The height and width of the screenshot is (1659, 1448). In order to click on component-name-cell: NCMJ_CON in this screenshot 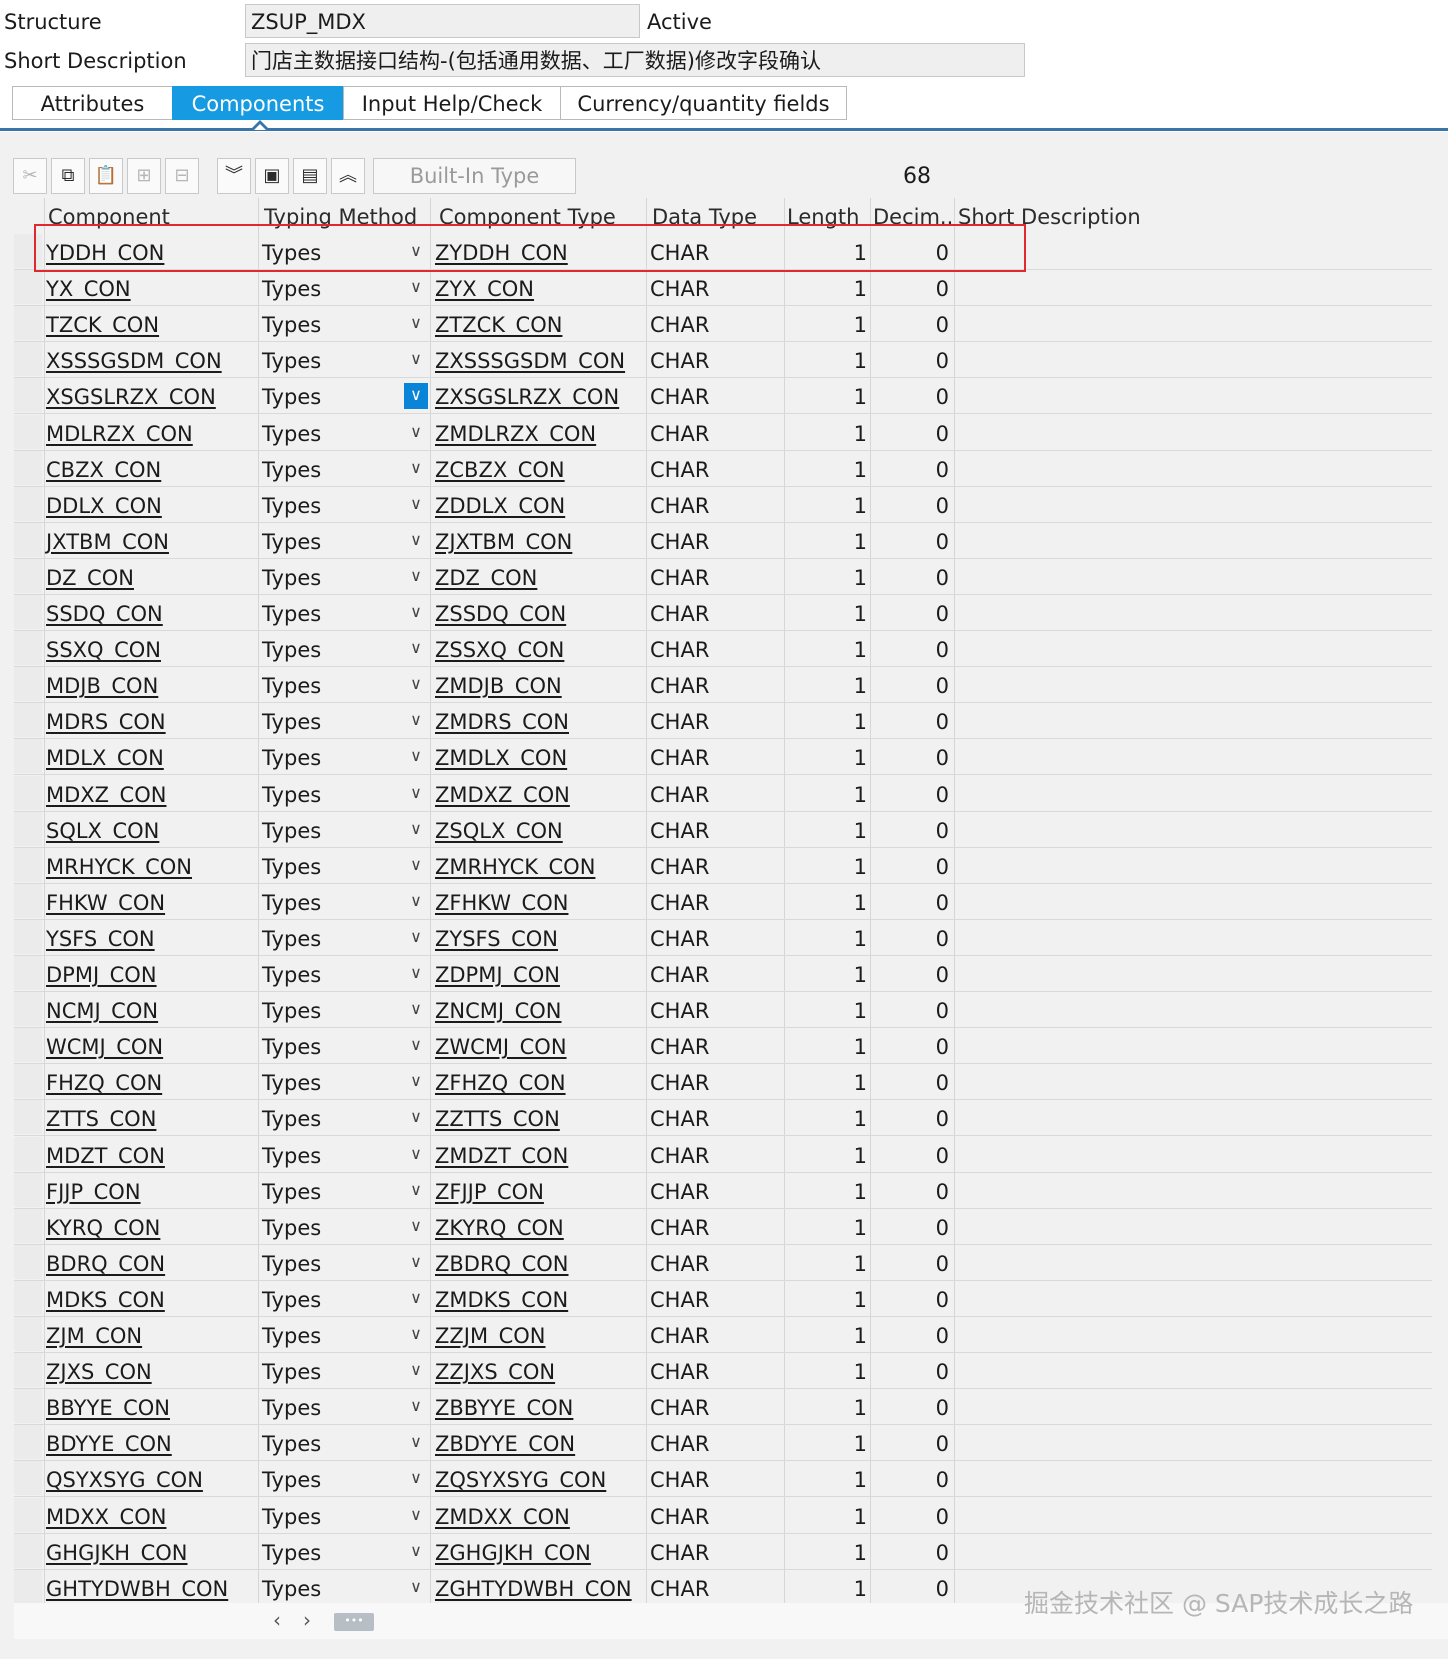, I will do `click(148, 1009)`.